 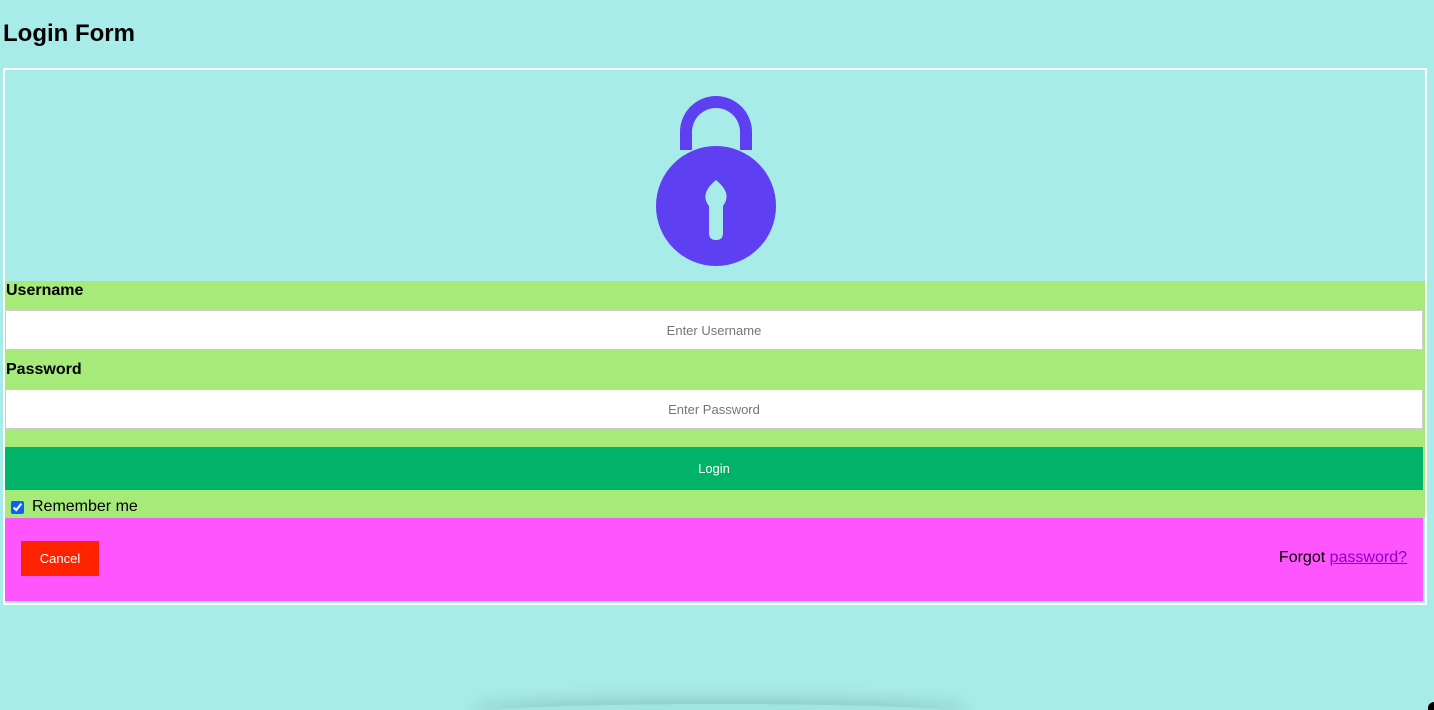 What do you see at coordinates (714, 559) in the screenshot?
I see `form-footer: Cancel Forgot password?` at bounding box center [714, 559].